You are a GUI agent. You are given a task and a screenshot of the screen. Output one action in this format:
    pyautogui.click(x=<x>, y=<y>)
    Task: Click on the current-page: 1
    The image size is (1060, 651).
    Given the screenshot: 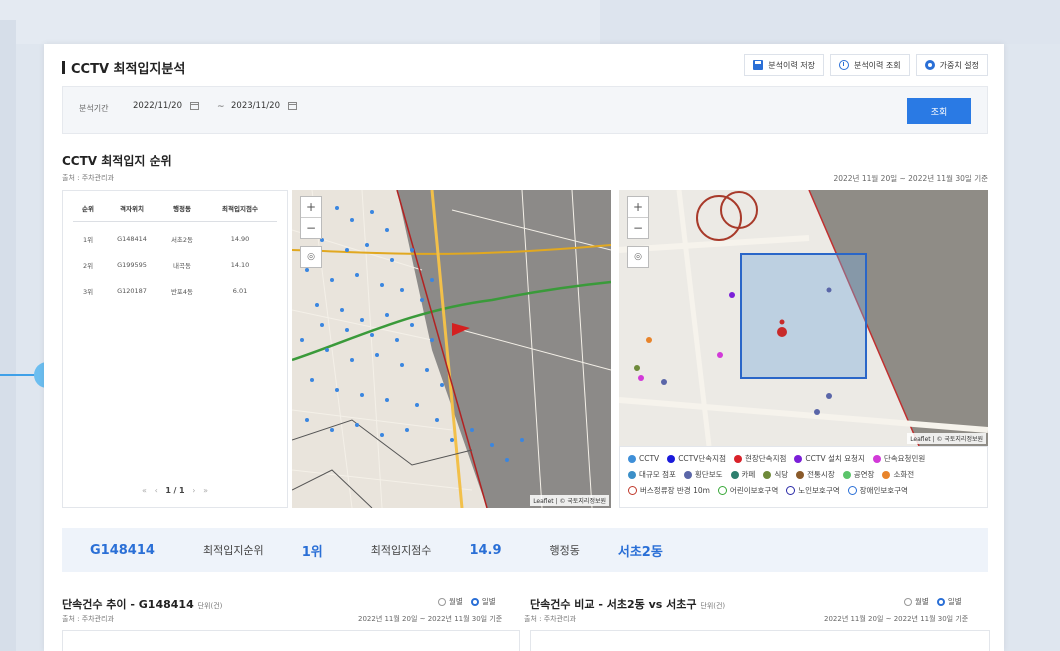 What is the action you would take?
    pyautogui.click(x=168, y=490)
    